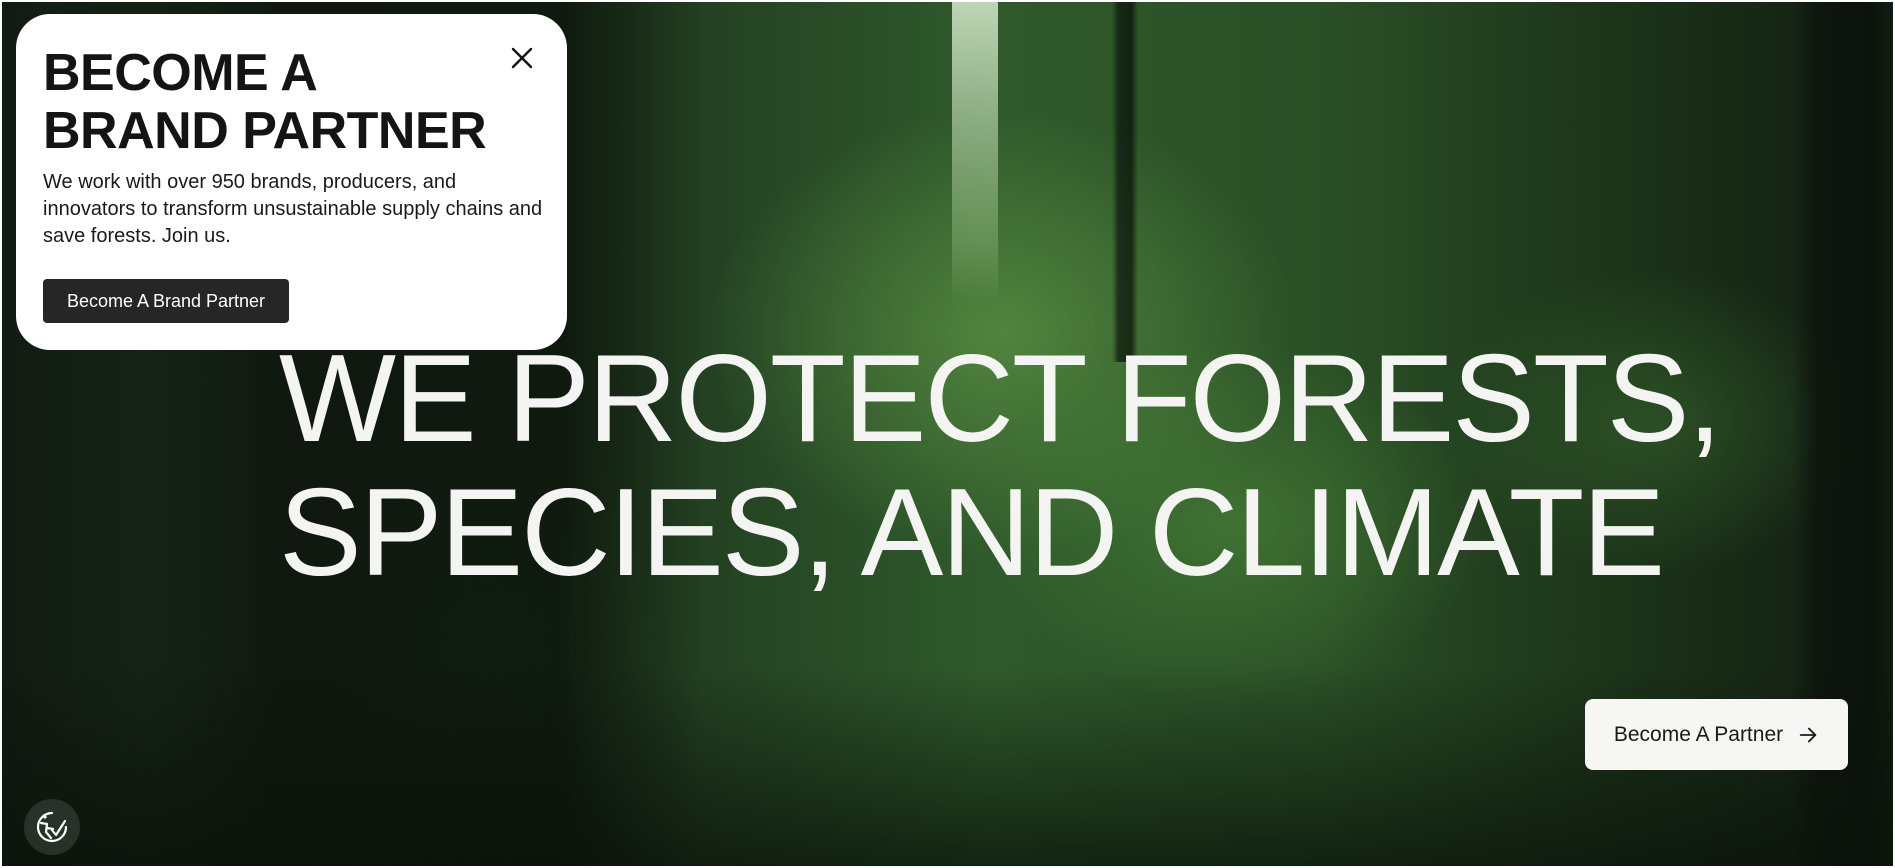 This screenshot has height=868, width=1895. Describe the element at coordinates (1808, 735) in the screenshot. I see `arrow-right-icon` at that location.